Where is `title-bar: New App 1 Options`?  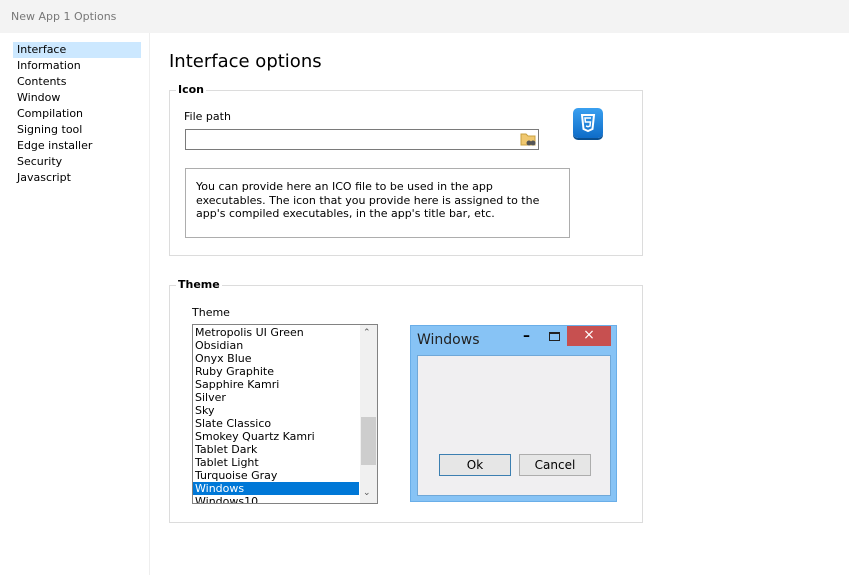
title-bar: New App 1 Options is located at coordinates (424, 16).